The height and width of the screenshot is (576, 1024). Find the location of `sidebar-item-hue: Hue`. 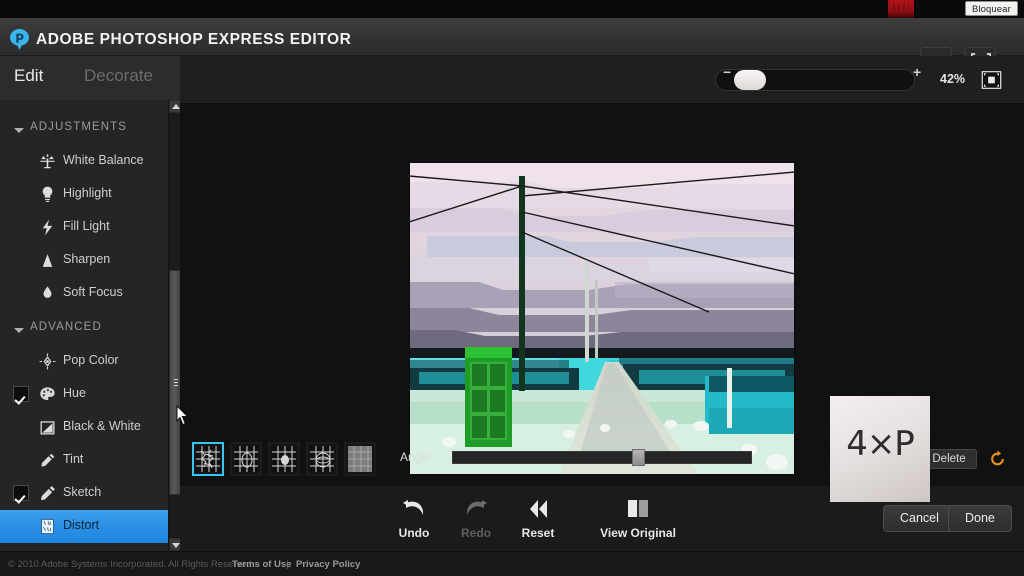

sidebar-item-hue: Hue is located at coordinates (84, 394).